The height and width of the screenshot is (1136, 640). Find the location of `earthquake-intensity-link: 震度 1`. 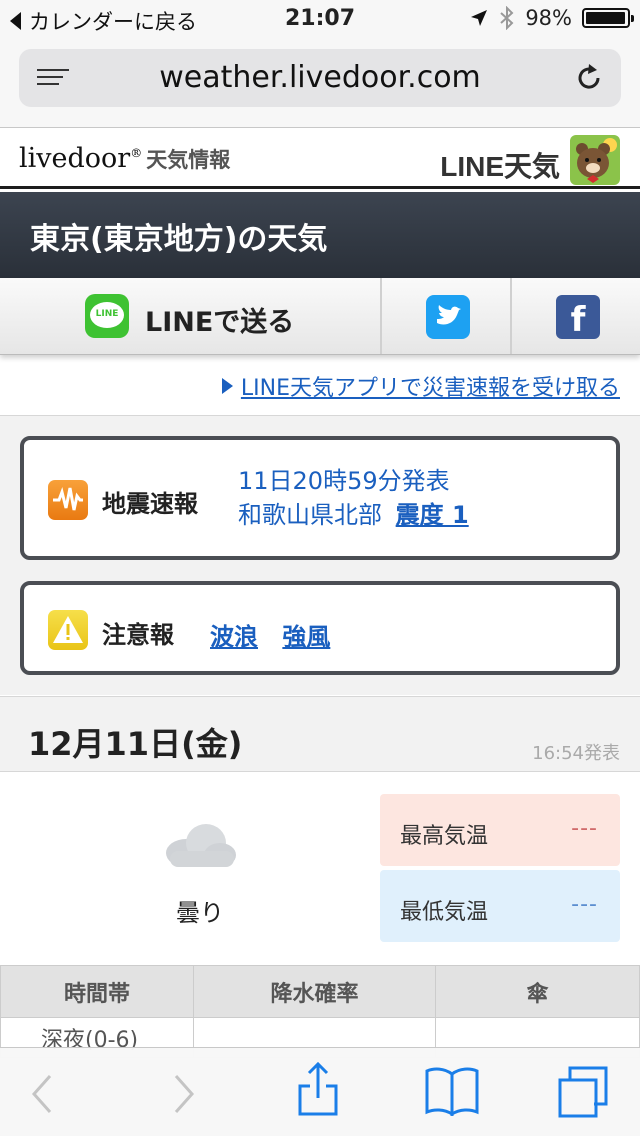

earthquake-intensity-link: 震度 1 is located at coordinates (432, 515).